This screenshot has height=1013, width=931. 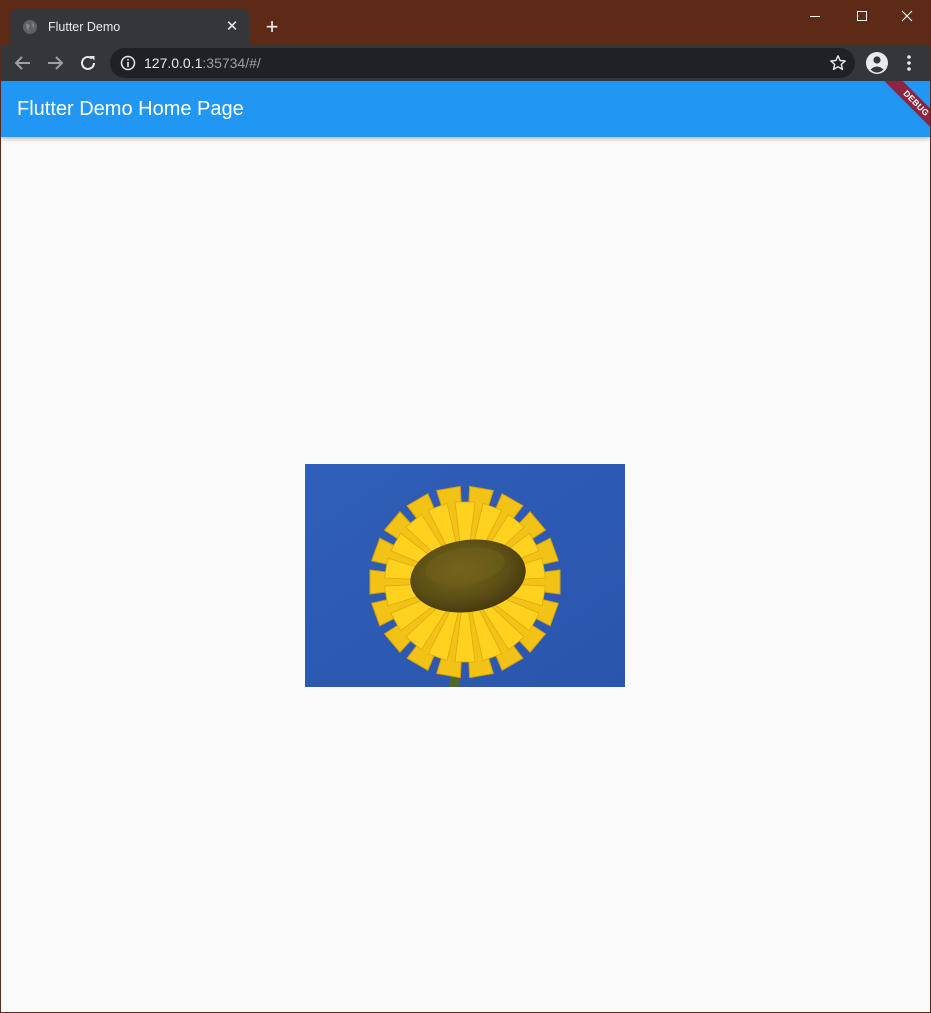 What do you see at coordinates (877, 63) in the screenshot?
I see `profile-avatar-icon` at bounding box center [877, 63].